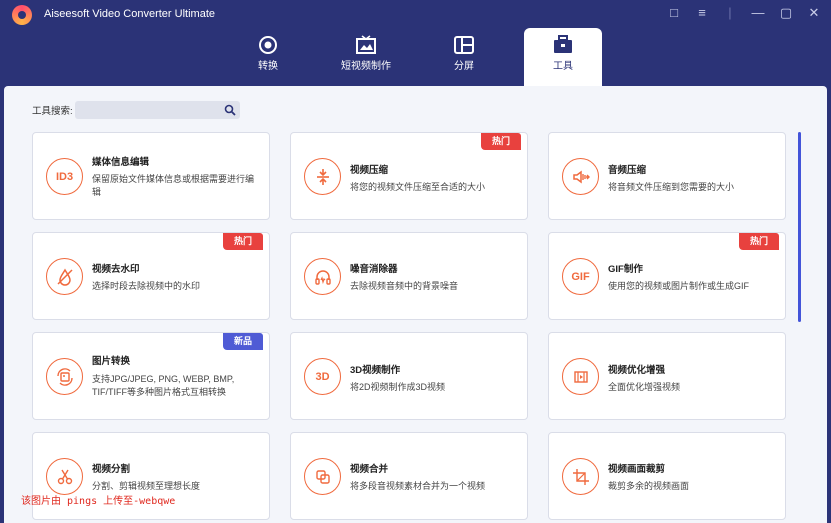 This screenshot has width=831, height=523. Describe the element at coordinates (129, 14) in the screenshot. I see `app-title: Aiseesoft Video Converter Ultimate` at that location.